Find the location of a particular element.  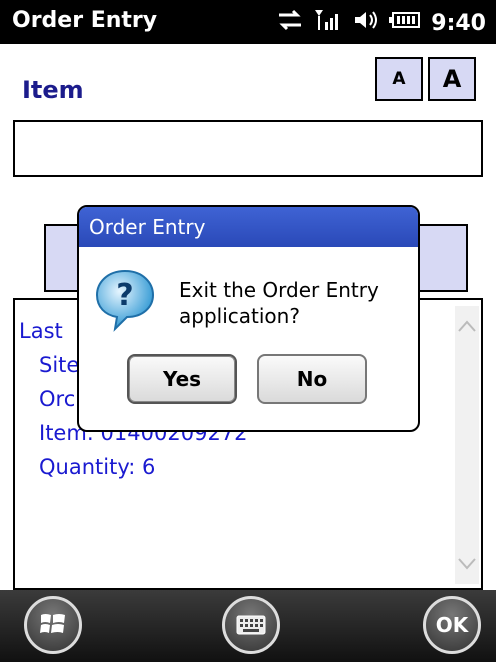

yes-button: Yes is located at coordinates (182, 379).